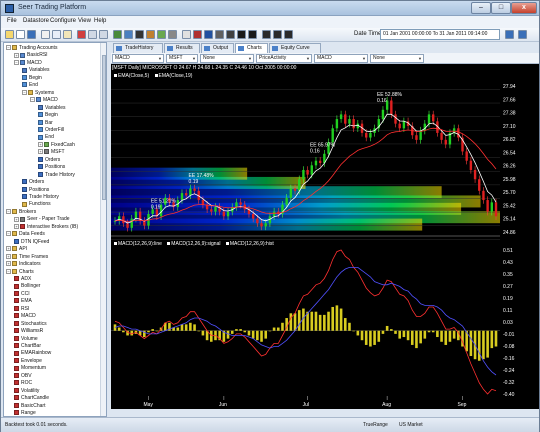 Image resolution: width=540 pixels, height=432 pixels. Describe the element at coordinates (197, 34) in the screenshot. I see `record-icon` at that location.